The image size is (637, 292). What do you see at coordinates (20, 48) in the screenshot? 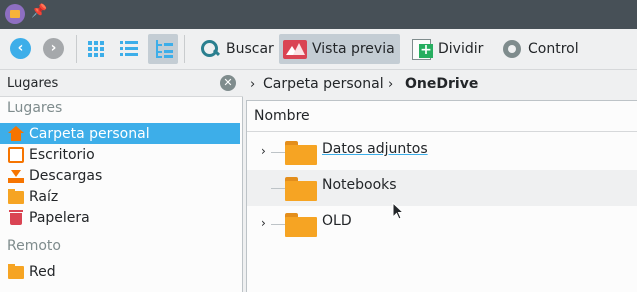
I see `back-button: ‹` at bounding box center [20, 48].